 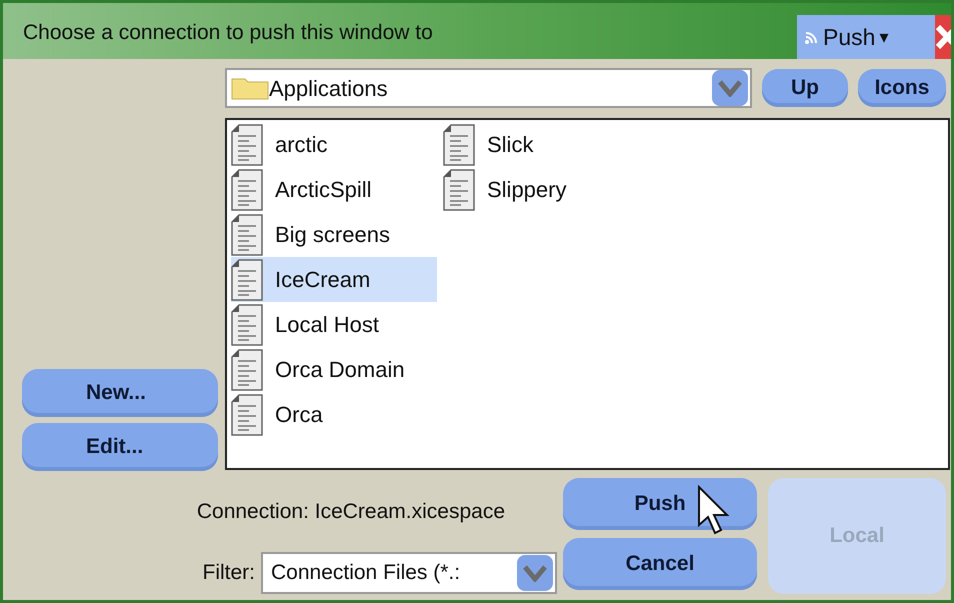 What do you see at coordinates (334, 189) in the screenshot?
I see `file-item: ArcticSpill` at bounding box center [334, 189].